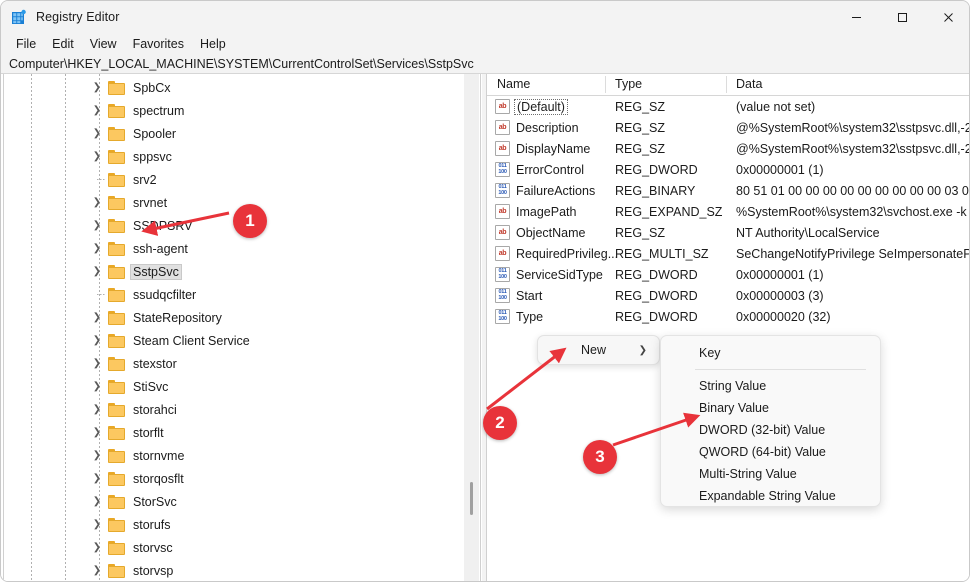  What do you see at coordinates (783, 316) in the screenshot?
I see `value-data: 0x00000020 (32)` at bounding box center [783, 316].